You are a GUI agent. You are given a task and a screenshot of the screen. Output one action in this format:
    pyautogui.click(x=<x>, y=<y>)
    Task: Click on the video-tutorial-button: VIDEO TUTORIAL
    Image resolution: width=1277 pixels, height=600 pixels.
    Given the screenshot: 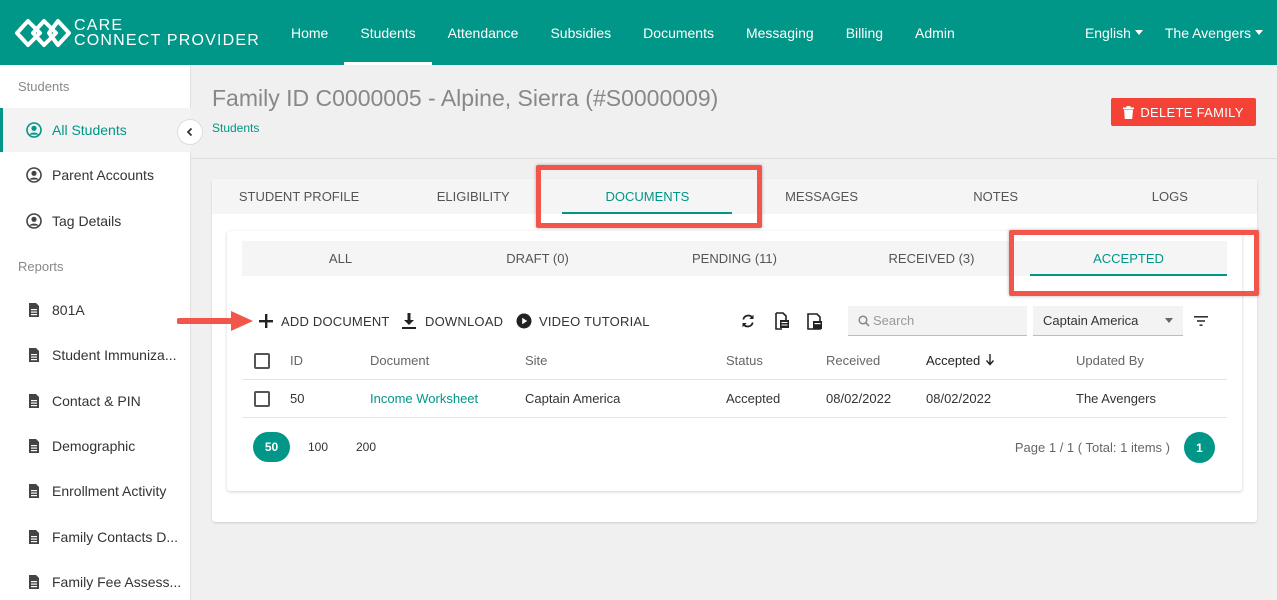 What is the action you would take?
    pyautogui.click(x=583, y=321)
    